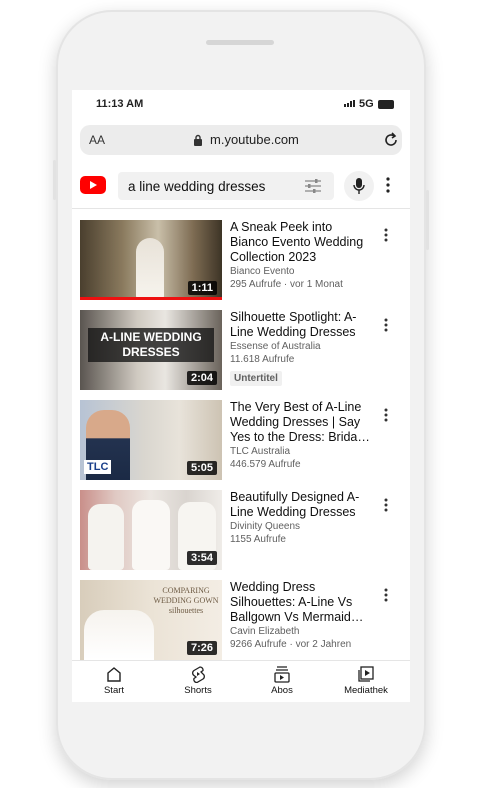 The image size is (482, 788). I want to click on bottom-navigation: Start Shorts Abos Mediathek, so click(241, 681).